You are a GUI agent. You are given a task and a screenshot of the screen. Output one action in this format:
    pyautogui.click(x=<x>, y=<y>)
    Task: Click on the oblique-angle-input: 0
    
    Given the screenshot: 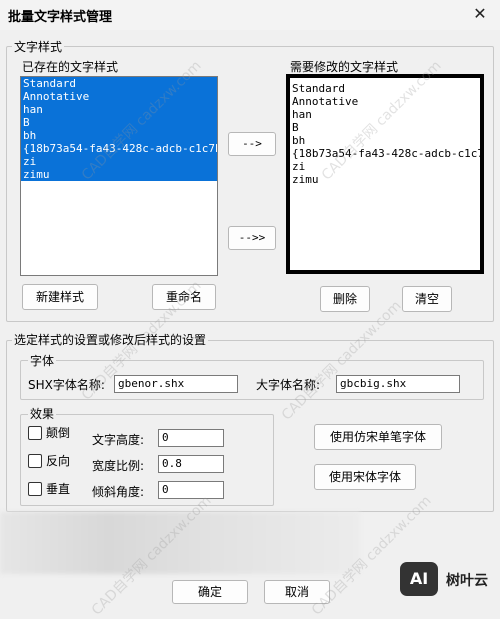 What is the action you would take?
    pyautogui.click(x=191, y=490)
    